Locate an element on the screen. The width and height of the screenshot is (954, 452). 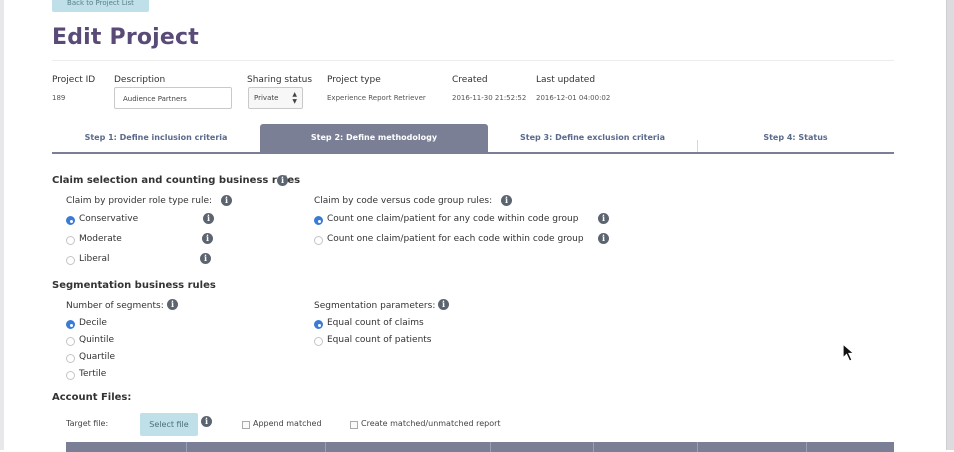
radio-tertile is located at coordinates (70, 375).